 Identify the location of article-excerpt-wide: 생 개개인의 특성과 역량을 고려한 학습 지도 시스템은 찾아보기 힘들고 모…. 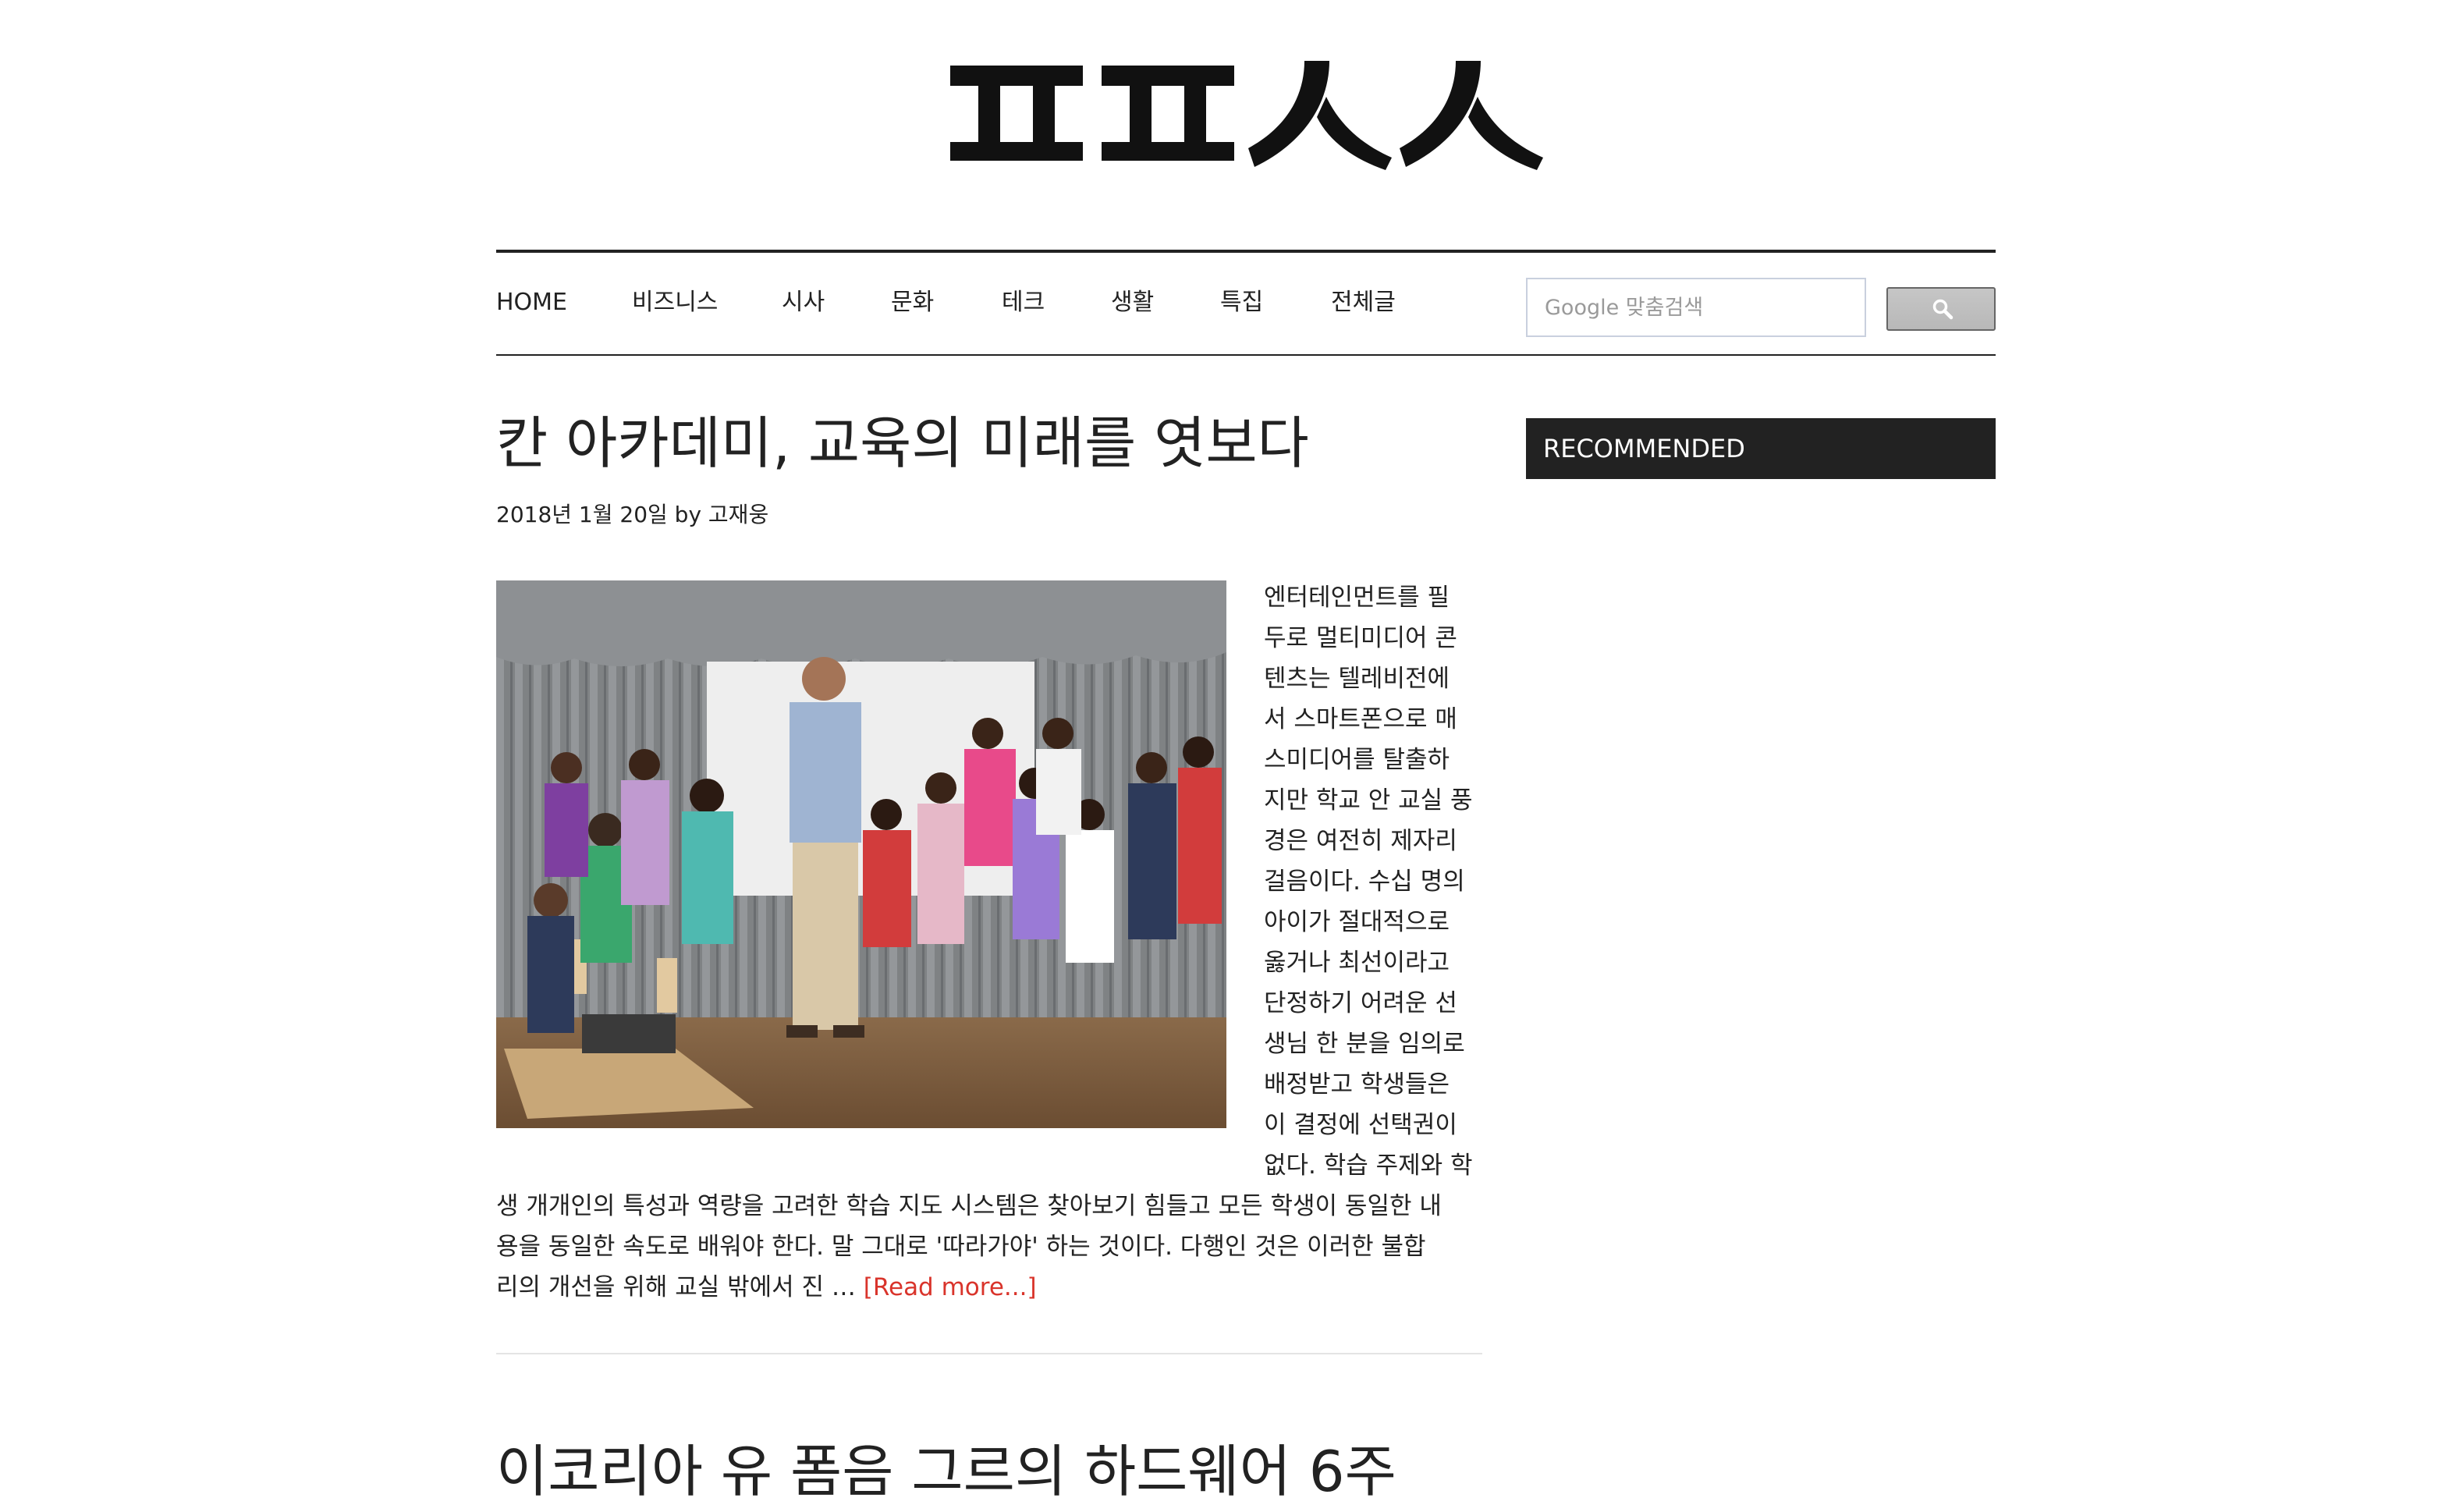
(995, 1247).